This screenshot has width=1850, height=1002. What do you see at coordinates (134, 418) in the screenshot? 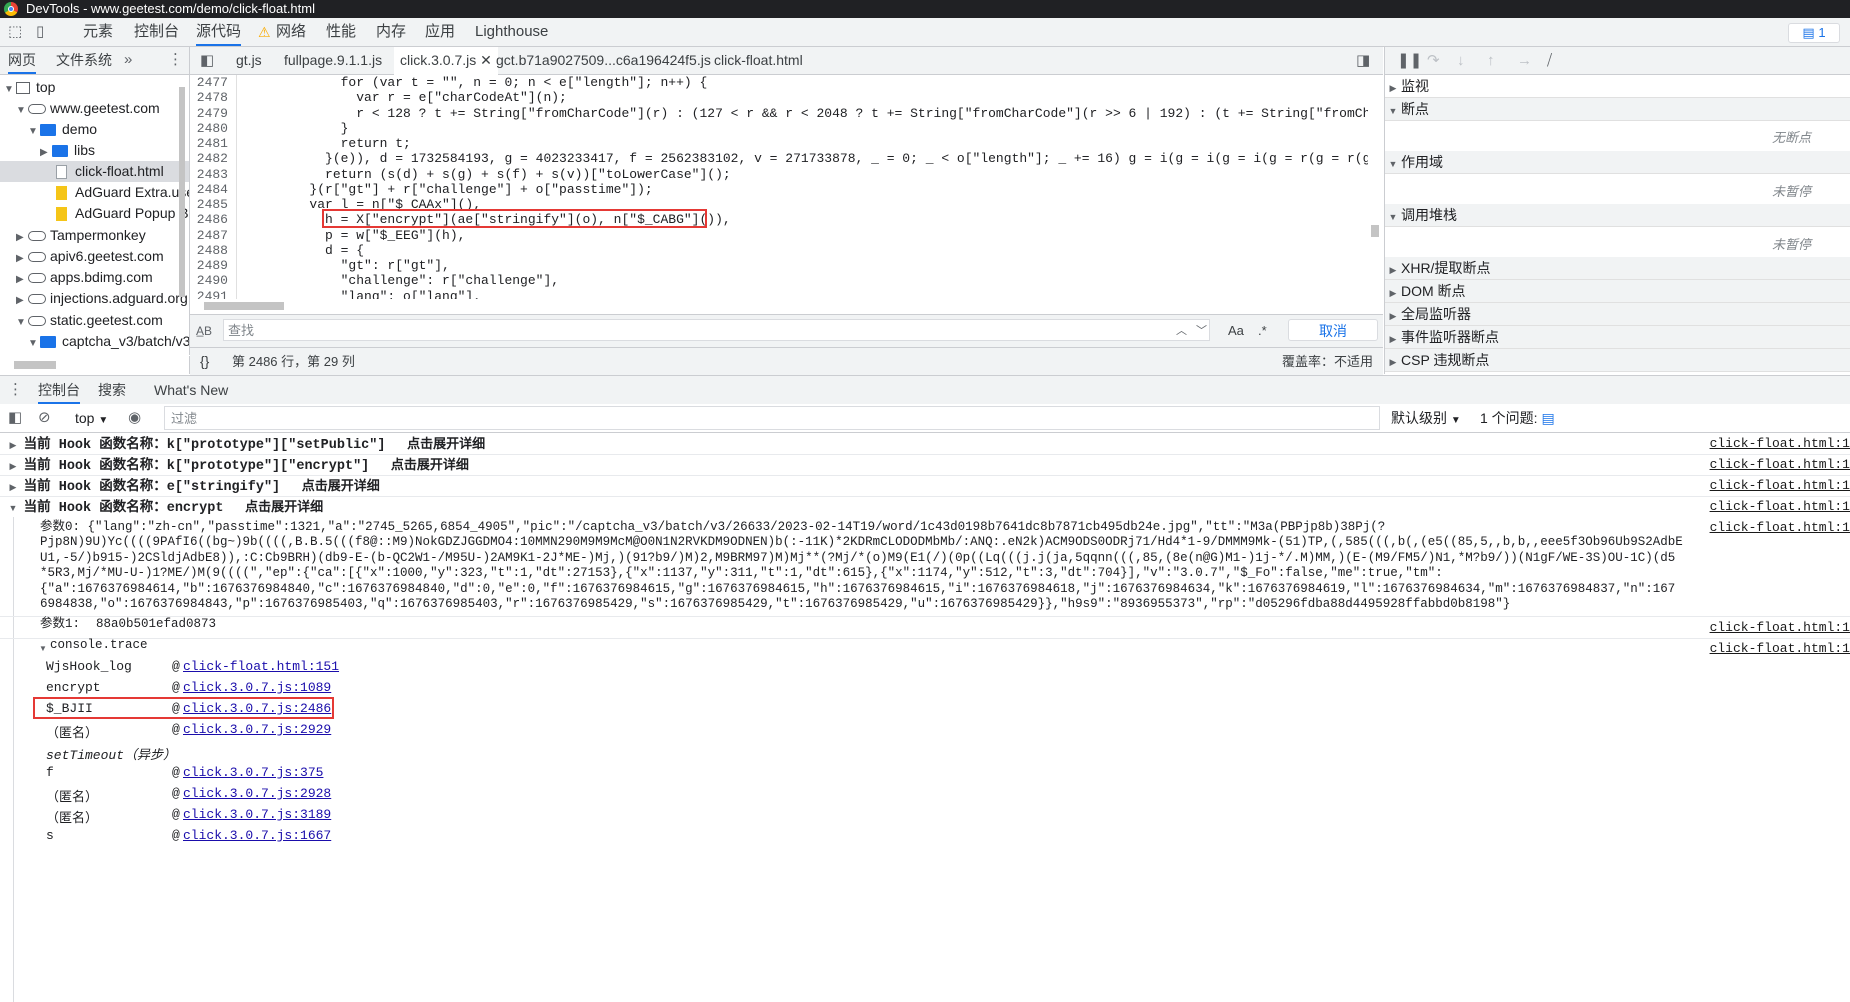
I see `live-expression-eye-icon: ◉` at bounding box center [134, 418].